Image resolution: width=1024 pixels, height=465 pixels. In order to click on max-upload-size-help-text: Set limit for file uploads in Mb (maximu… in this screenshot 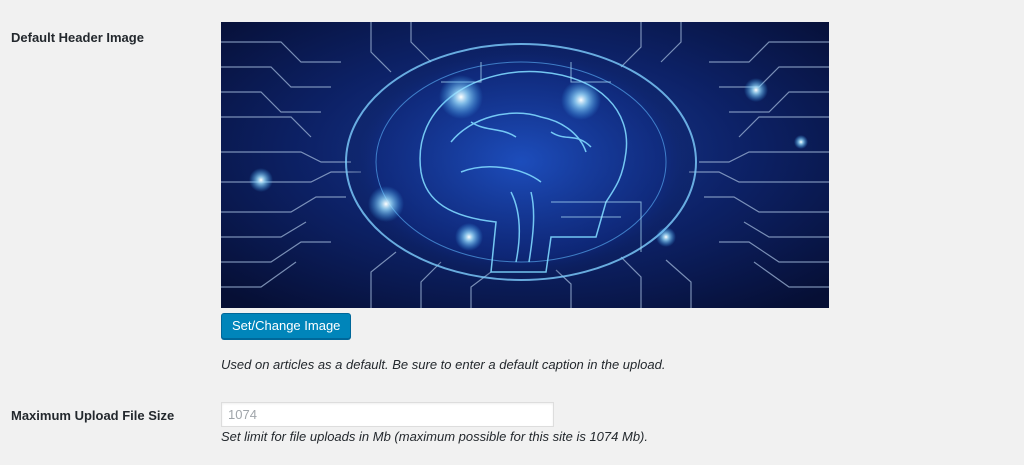, I will do `click(434, 436)`.